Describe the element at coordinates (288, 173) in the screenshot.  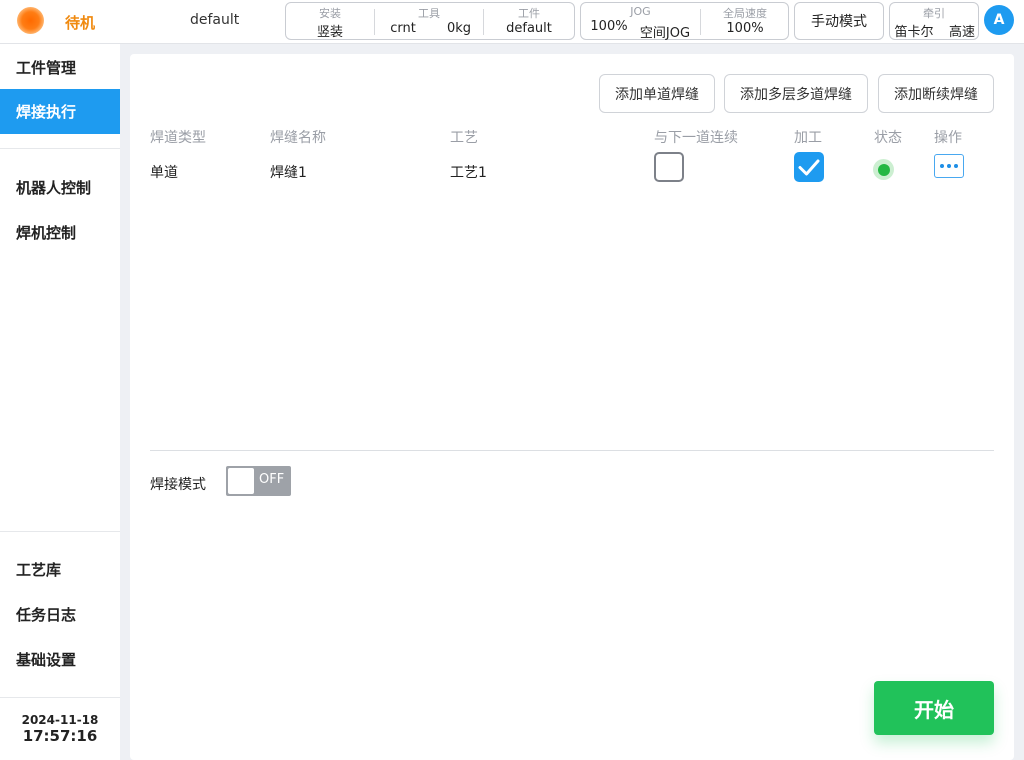
I see `cell-weld-name: 焊缝1` at that location.